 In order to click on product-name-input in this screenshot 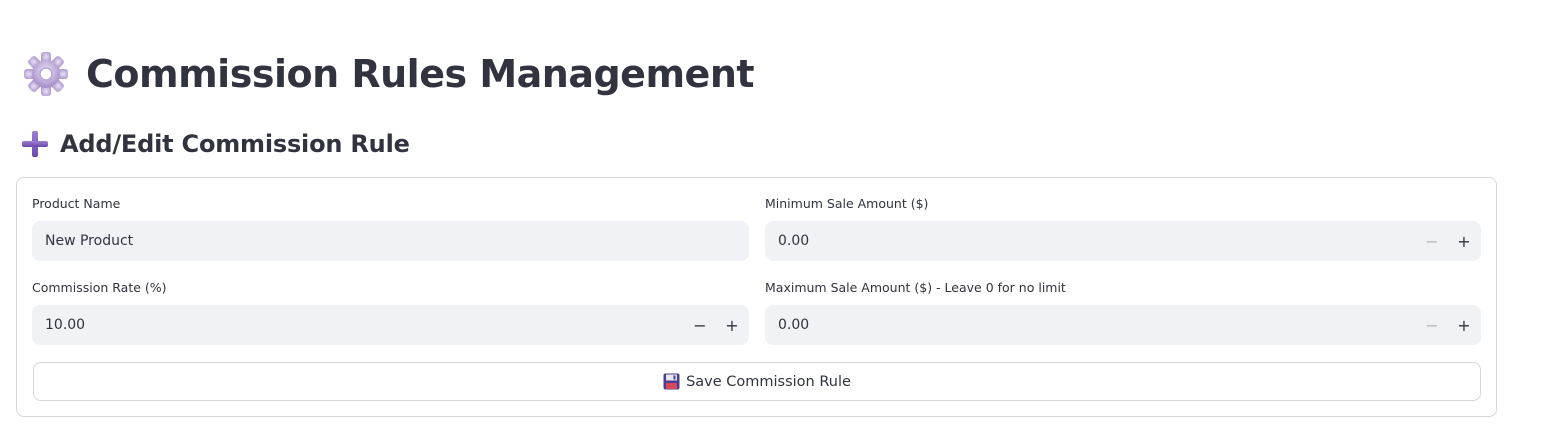, I will do `click(390, 241)`.